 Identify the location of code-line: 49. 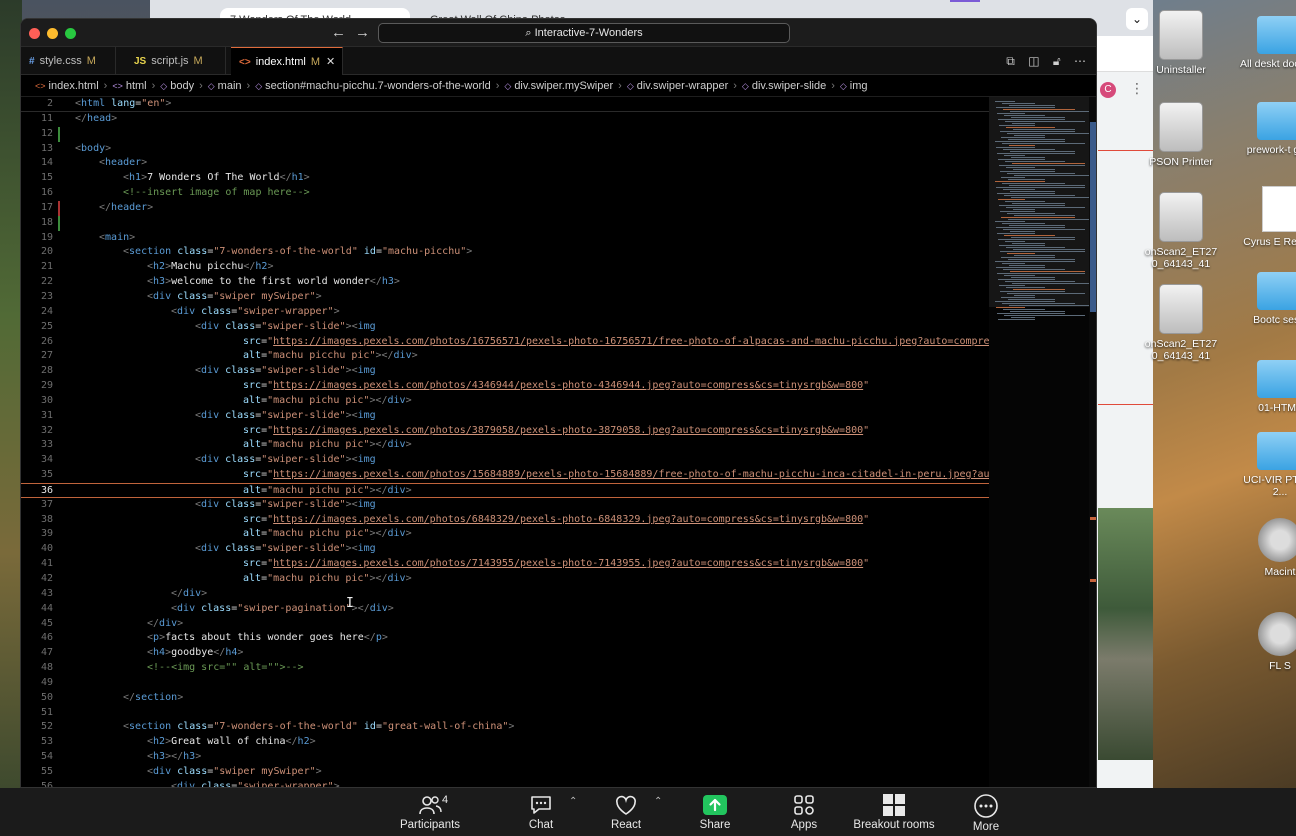
(505, 683).